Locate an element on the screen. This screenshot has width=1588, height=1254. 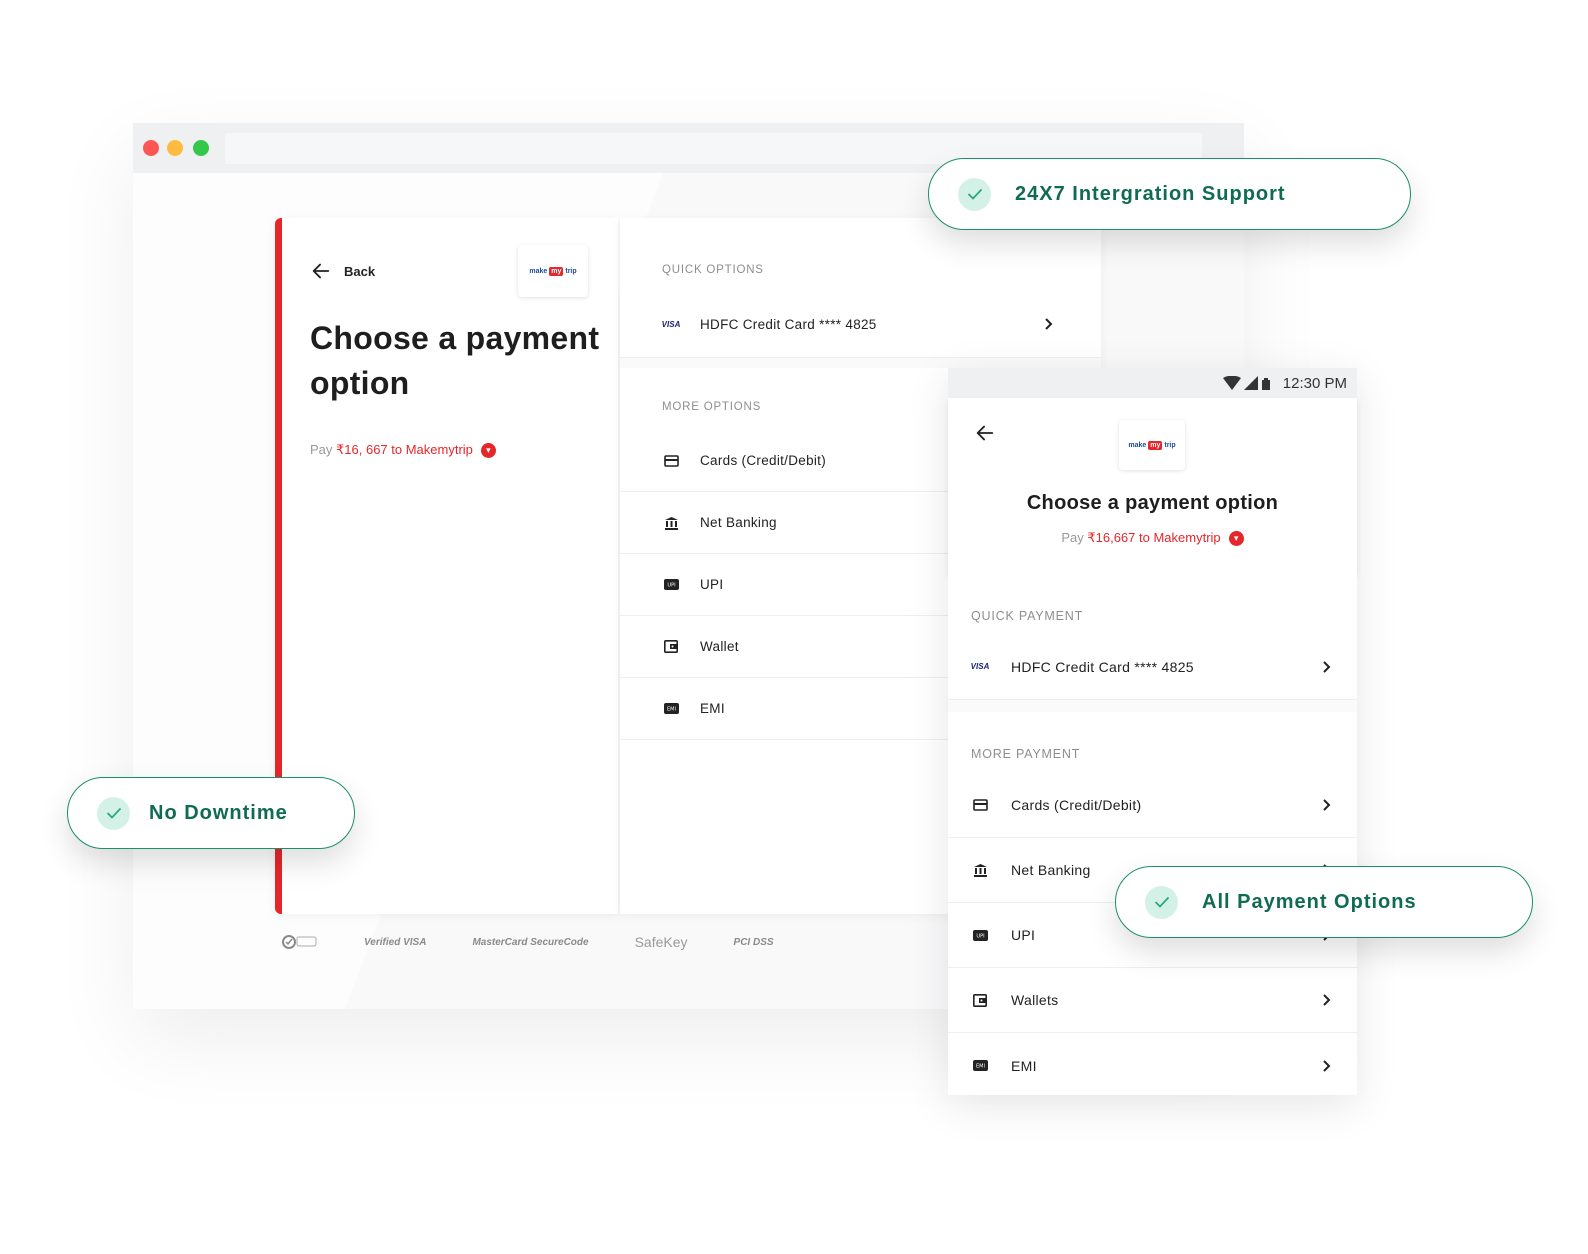
minimize-window-dot is located at coordinates (175, 148).